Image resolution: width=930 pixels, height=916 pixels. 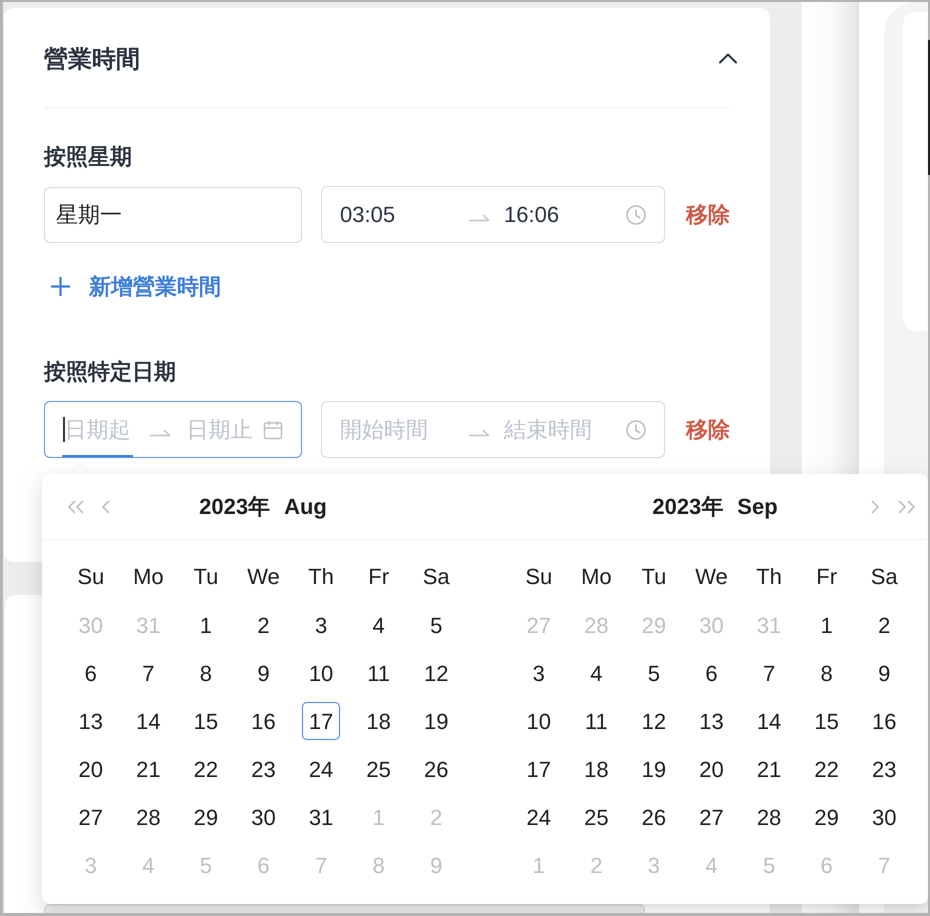 I want to click on start-date-input: 日期起, so click(x=106, y=429).